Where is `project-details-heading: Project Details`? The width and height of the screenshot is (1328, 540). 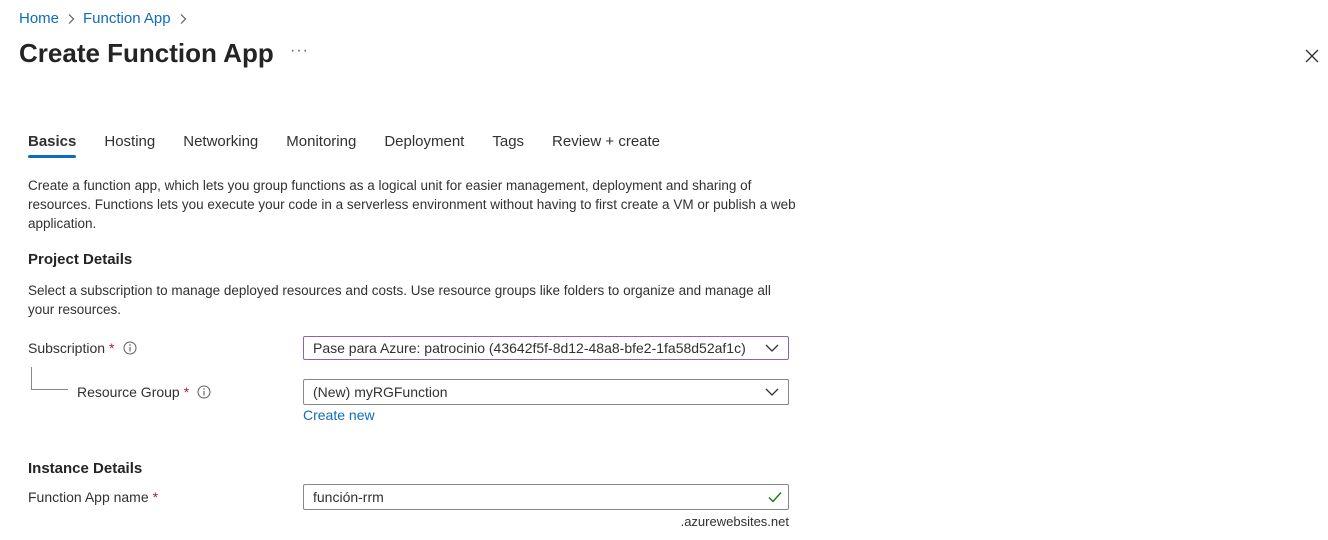
project-details-heading: Project Details is located at coordinates (80, 259).